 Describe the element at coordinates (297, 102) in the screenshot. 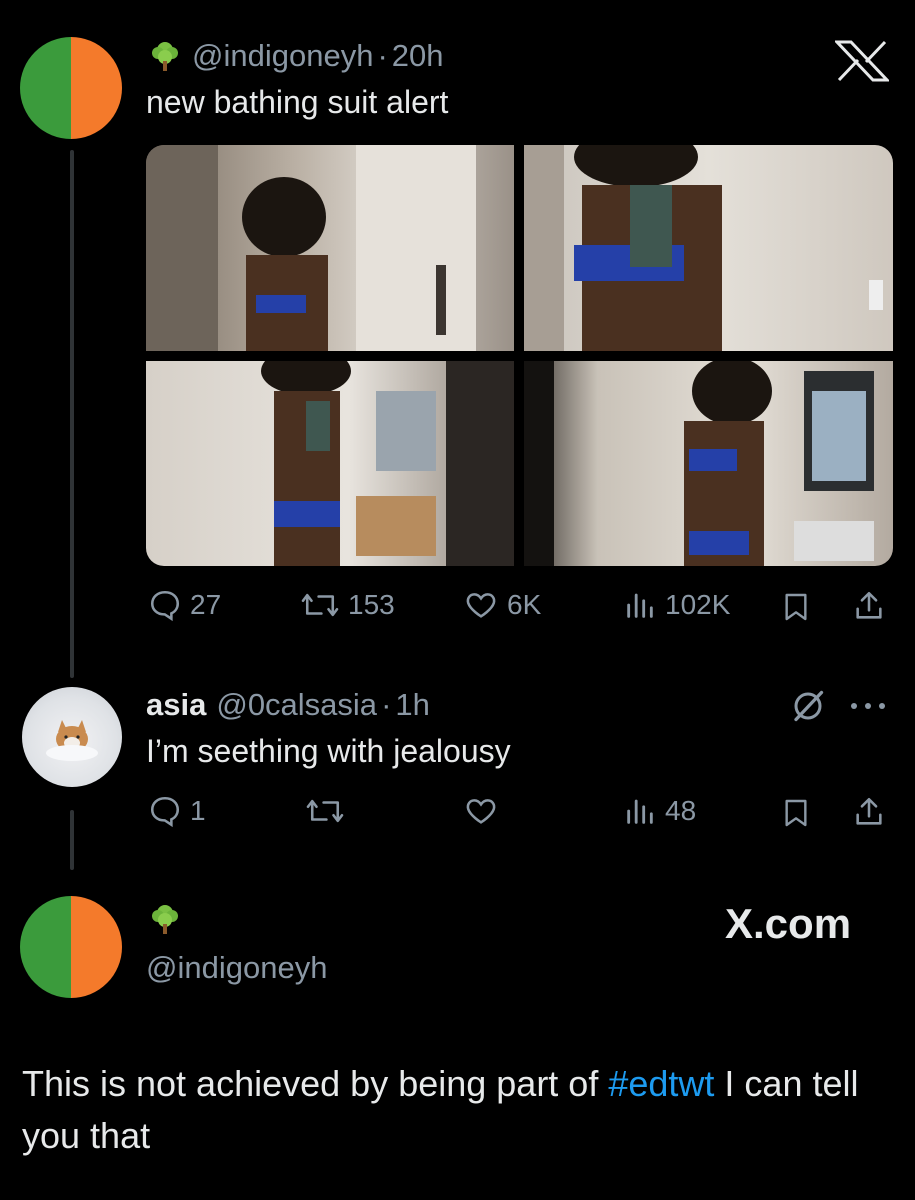

I see `tweet-text: new bathing suit alert` at that location.